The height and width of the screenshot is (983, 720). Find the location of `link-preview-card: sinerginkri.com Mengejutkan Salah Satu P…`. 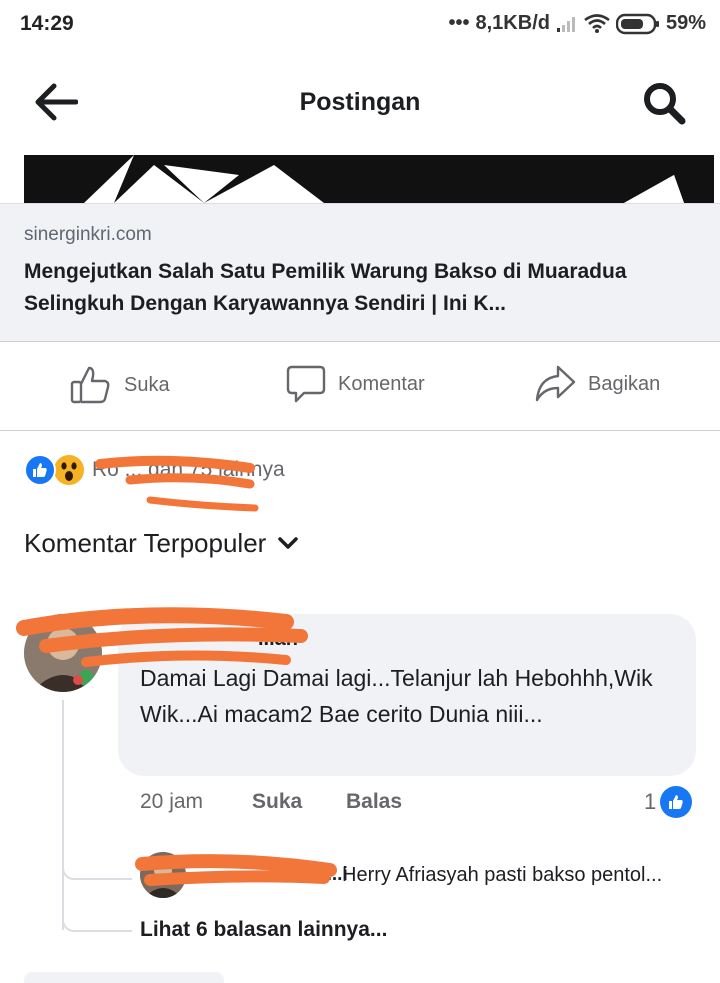

link-preview-card: sinerginkri.com Mengejutkan Salah Satu P… is located at coordinates (360, 272).